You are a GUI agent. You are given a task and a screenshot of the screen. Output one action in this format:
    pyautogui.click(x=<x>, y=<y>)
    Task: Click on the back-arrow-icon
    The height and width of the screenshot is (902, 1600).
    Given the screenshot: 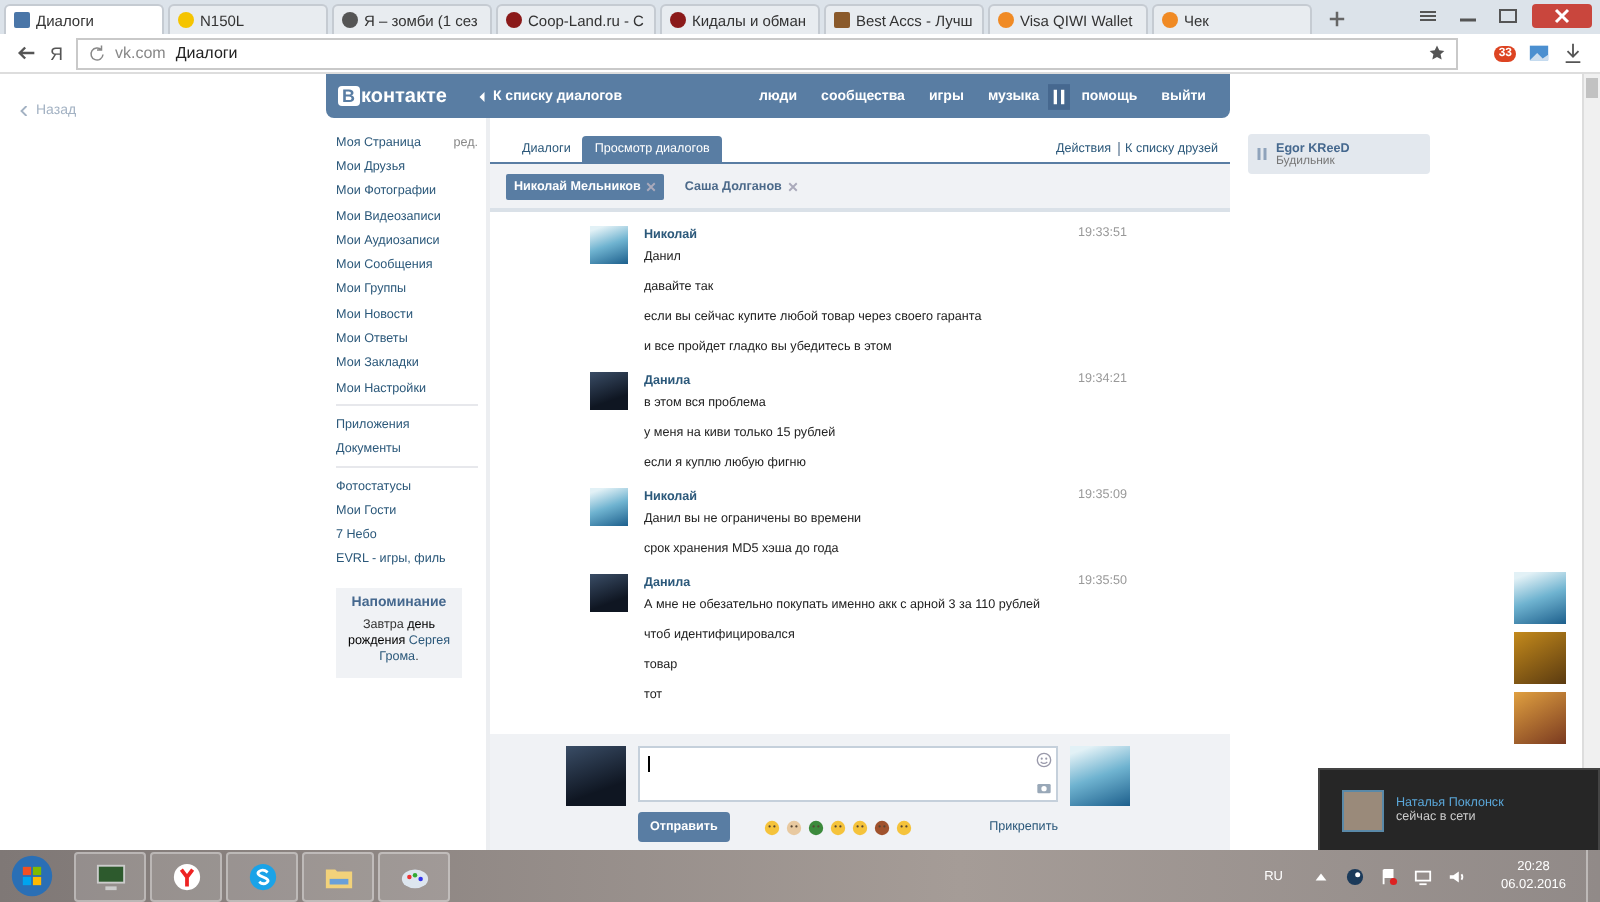 What is the action you would take?
    pyautogui.click(x=27, y=53)
    